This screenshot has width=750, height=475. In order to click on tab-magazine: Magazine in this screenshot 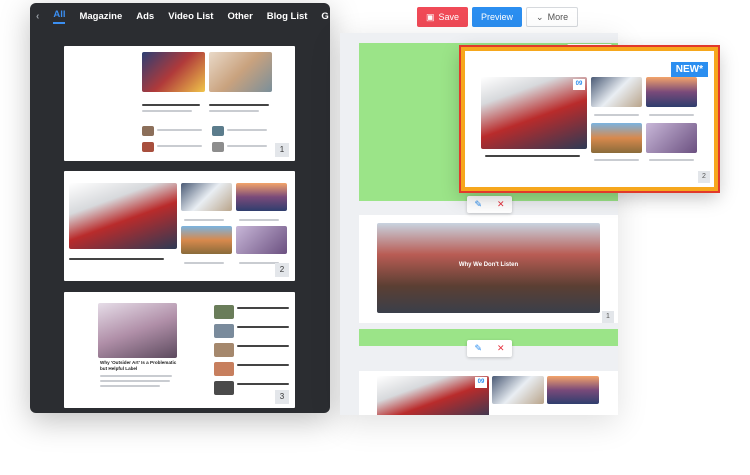, I will do `click(100, 16)`.